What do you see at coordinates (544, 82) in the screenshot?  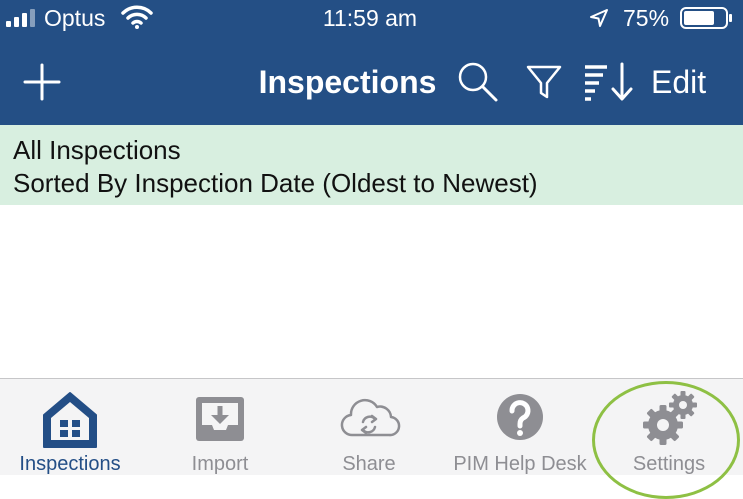 I see `filter-icon` at bounding box center [544, 82].